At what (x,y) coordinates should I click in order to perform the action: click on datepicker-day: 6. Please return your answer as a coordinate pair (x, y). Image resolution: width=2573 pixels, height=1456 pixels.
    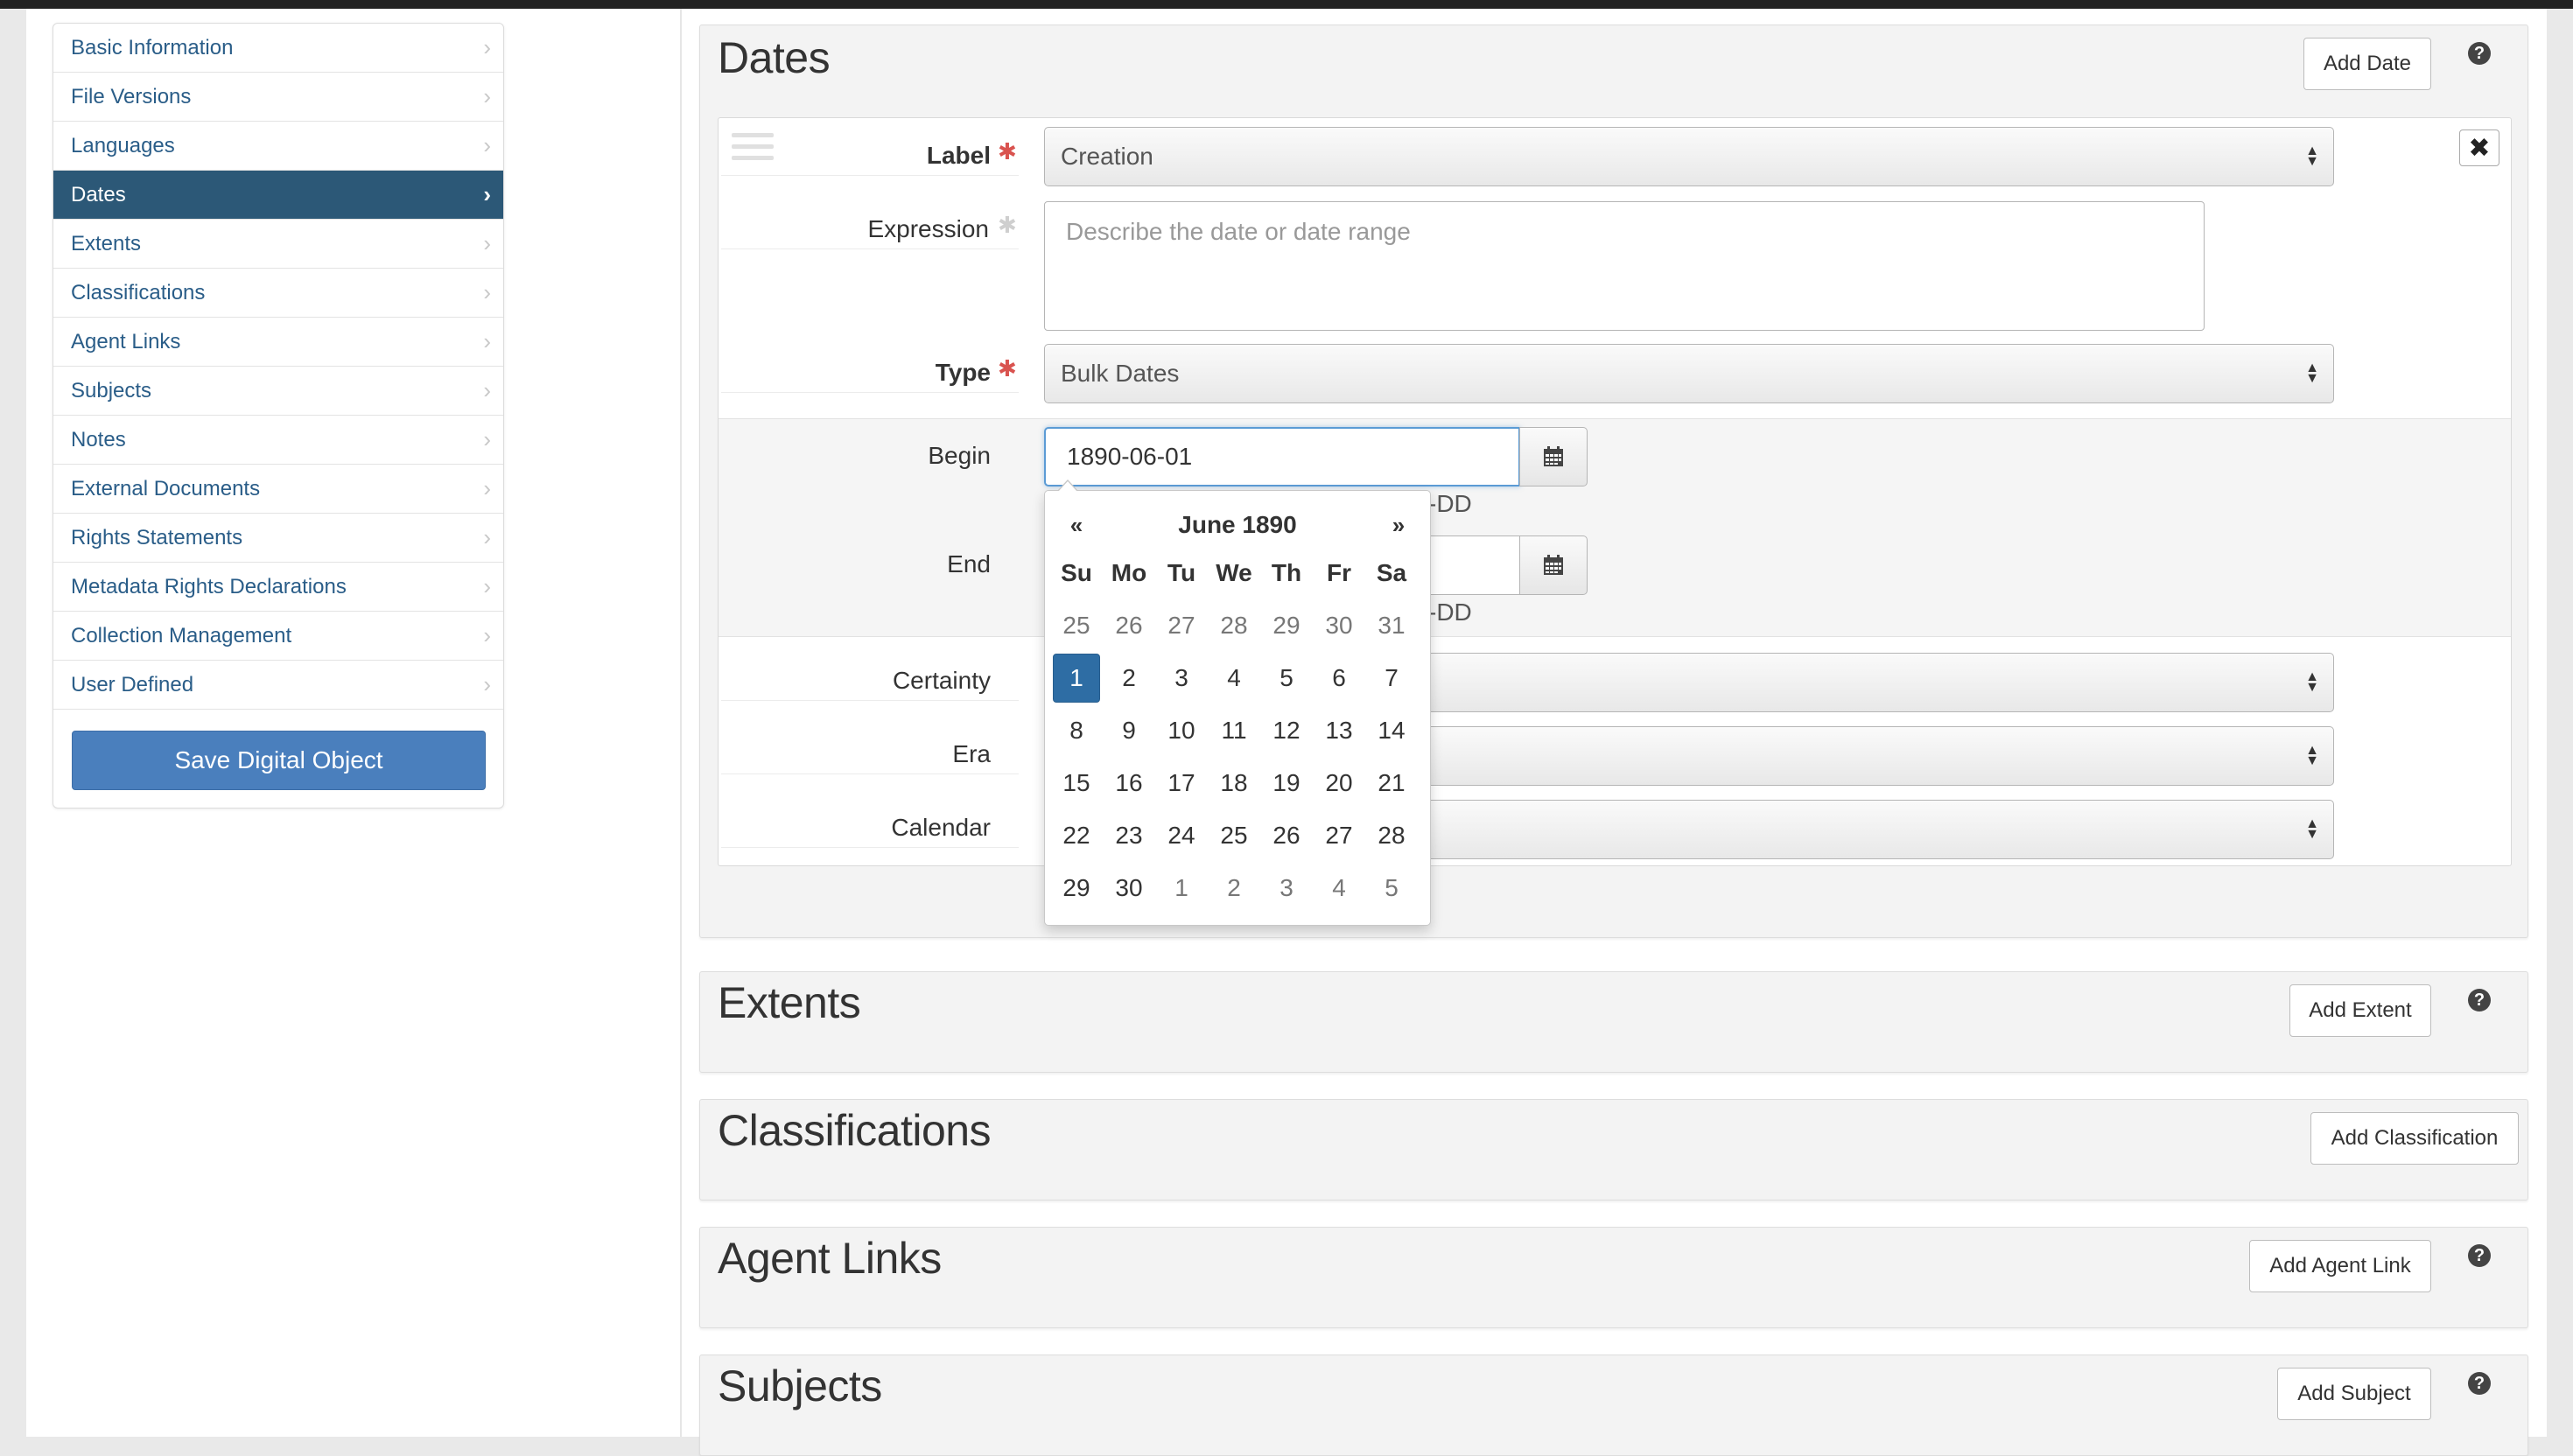
    Looking at the image, I should click on (1339, 678).